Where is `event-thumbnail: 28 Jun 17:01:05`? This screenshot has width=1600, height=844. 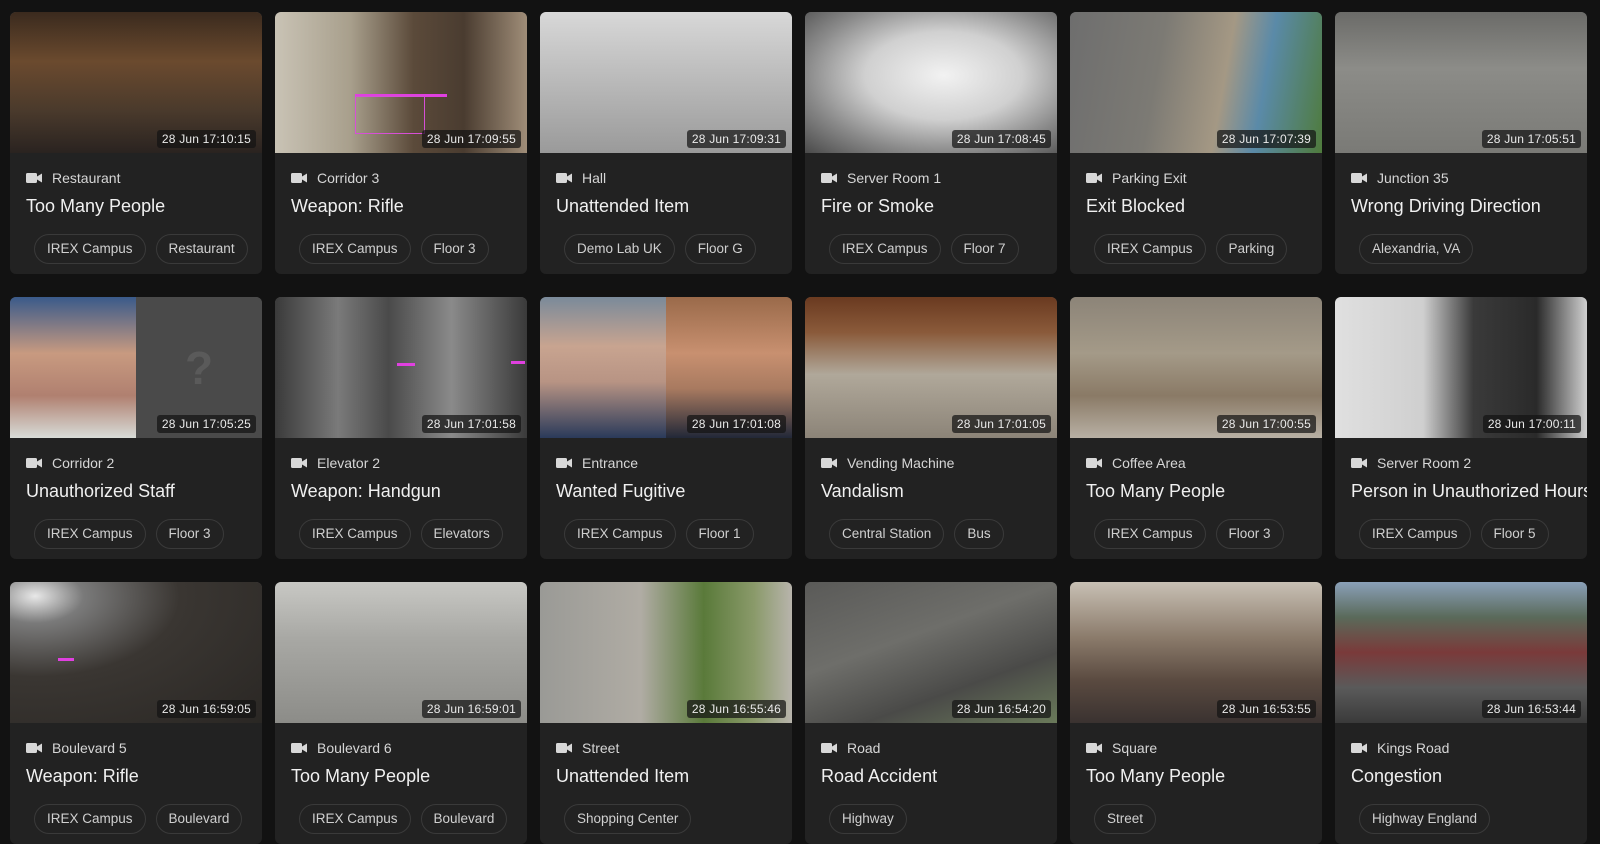
event-thumbnail: 28 Jun 17:01:05 is located at coordinates (931, 367).